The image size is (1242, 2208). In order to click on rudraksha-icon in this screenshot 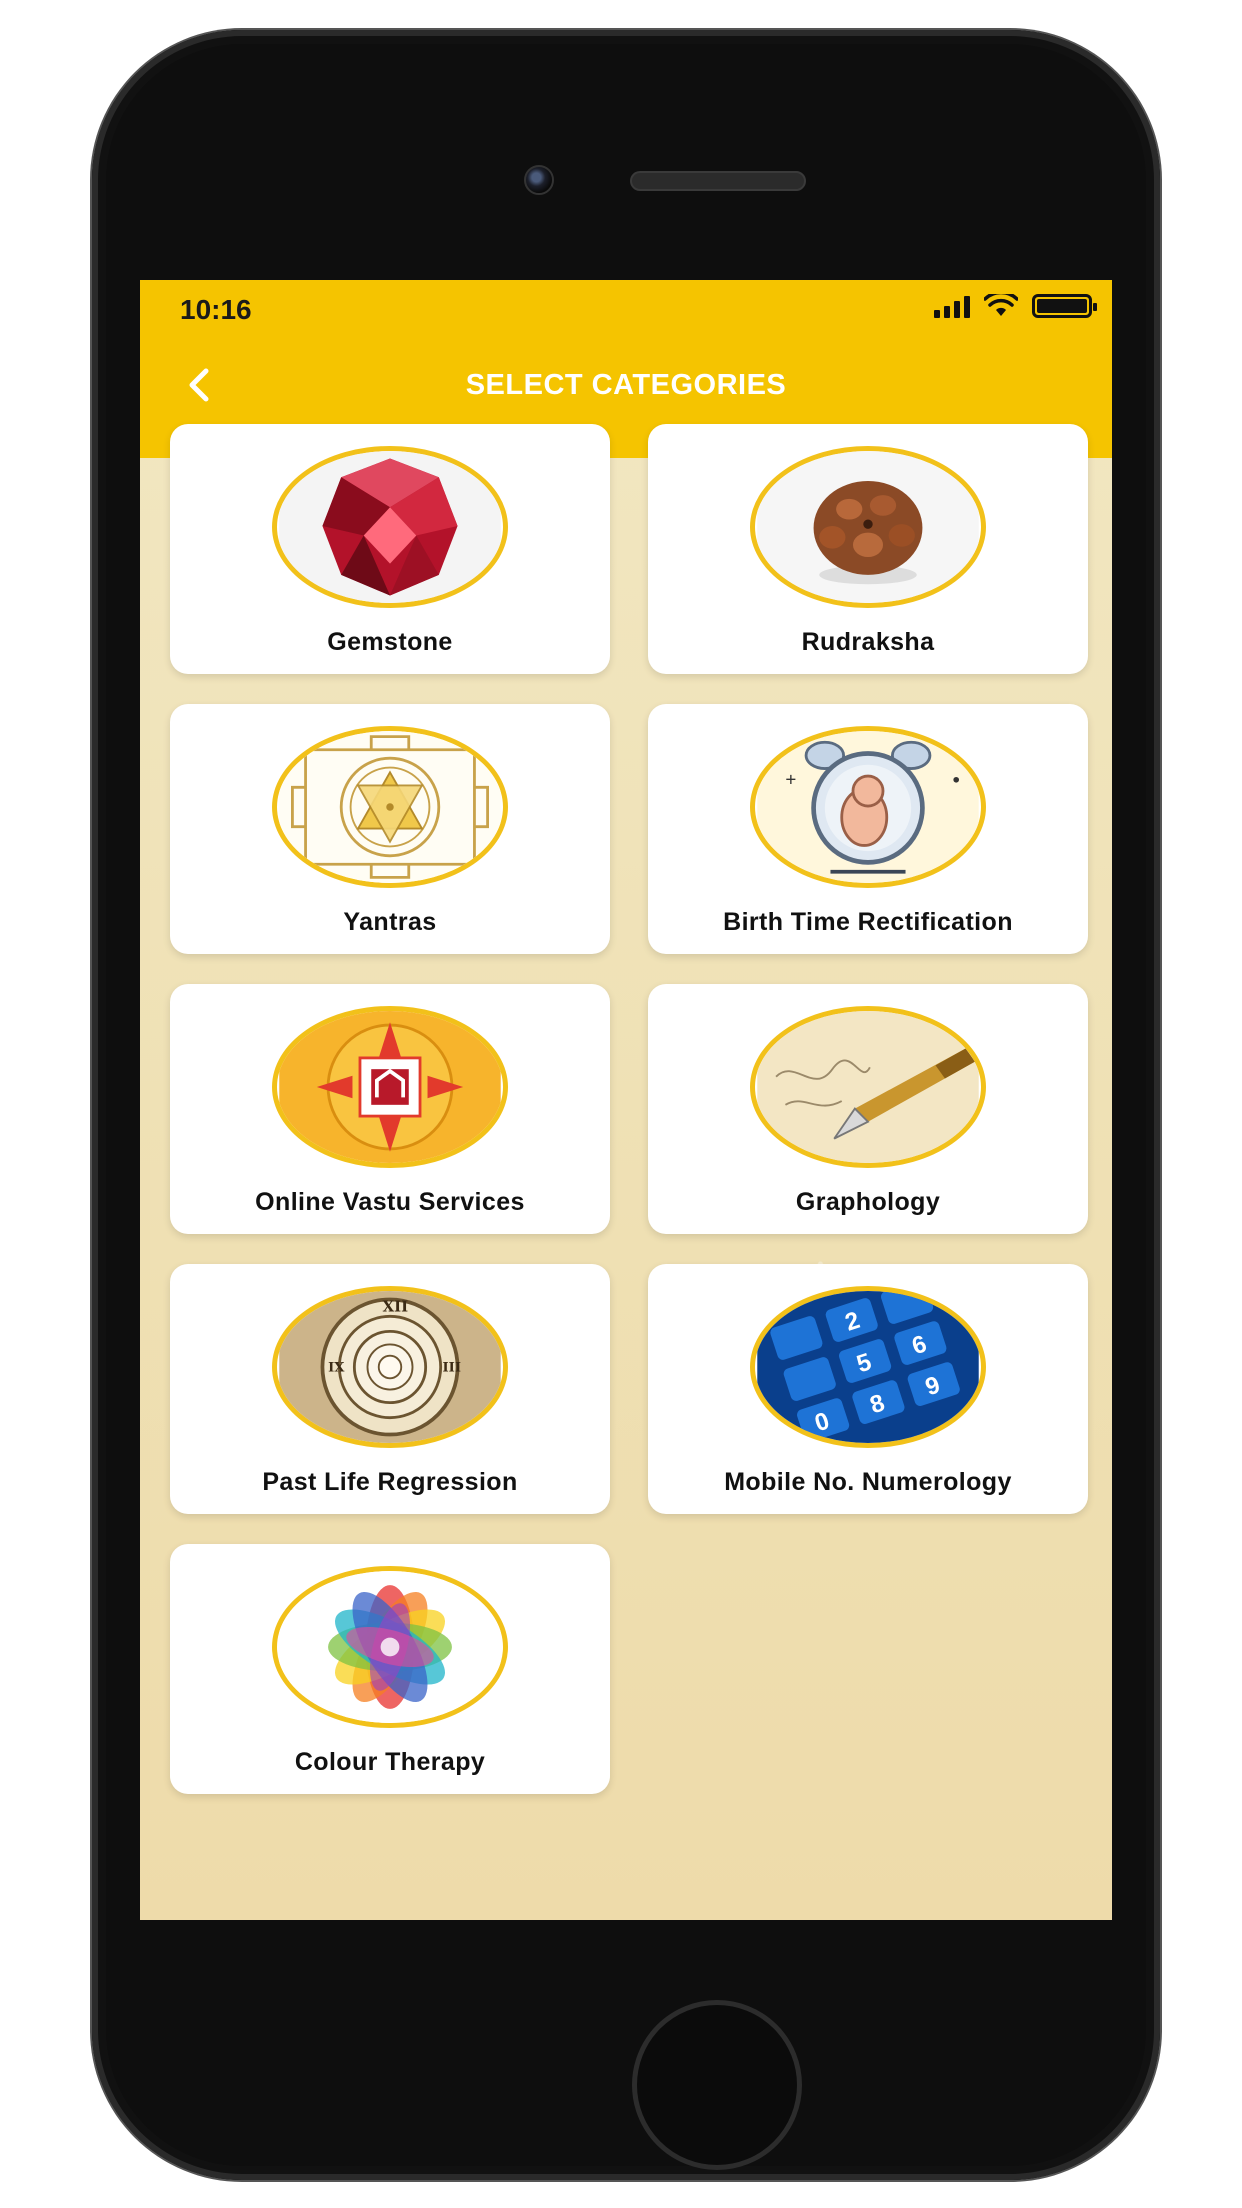, I will do `click(868, 527)`.